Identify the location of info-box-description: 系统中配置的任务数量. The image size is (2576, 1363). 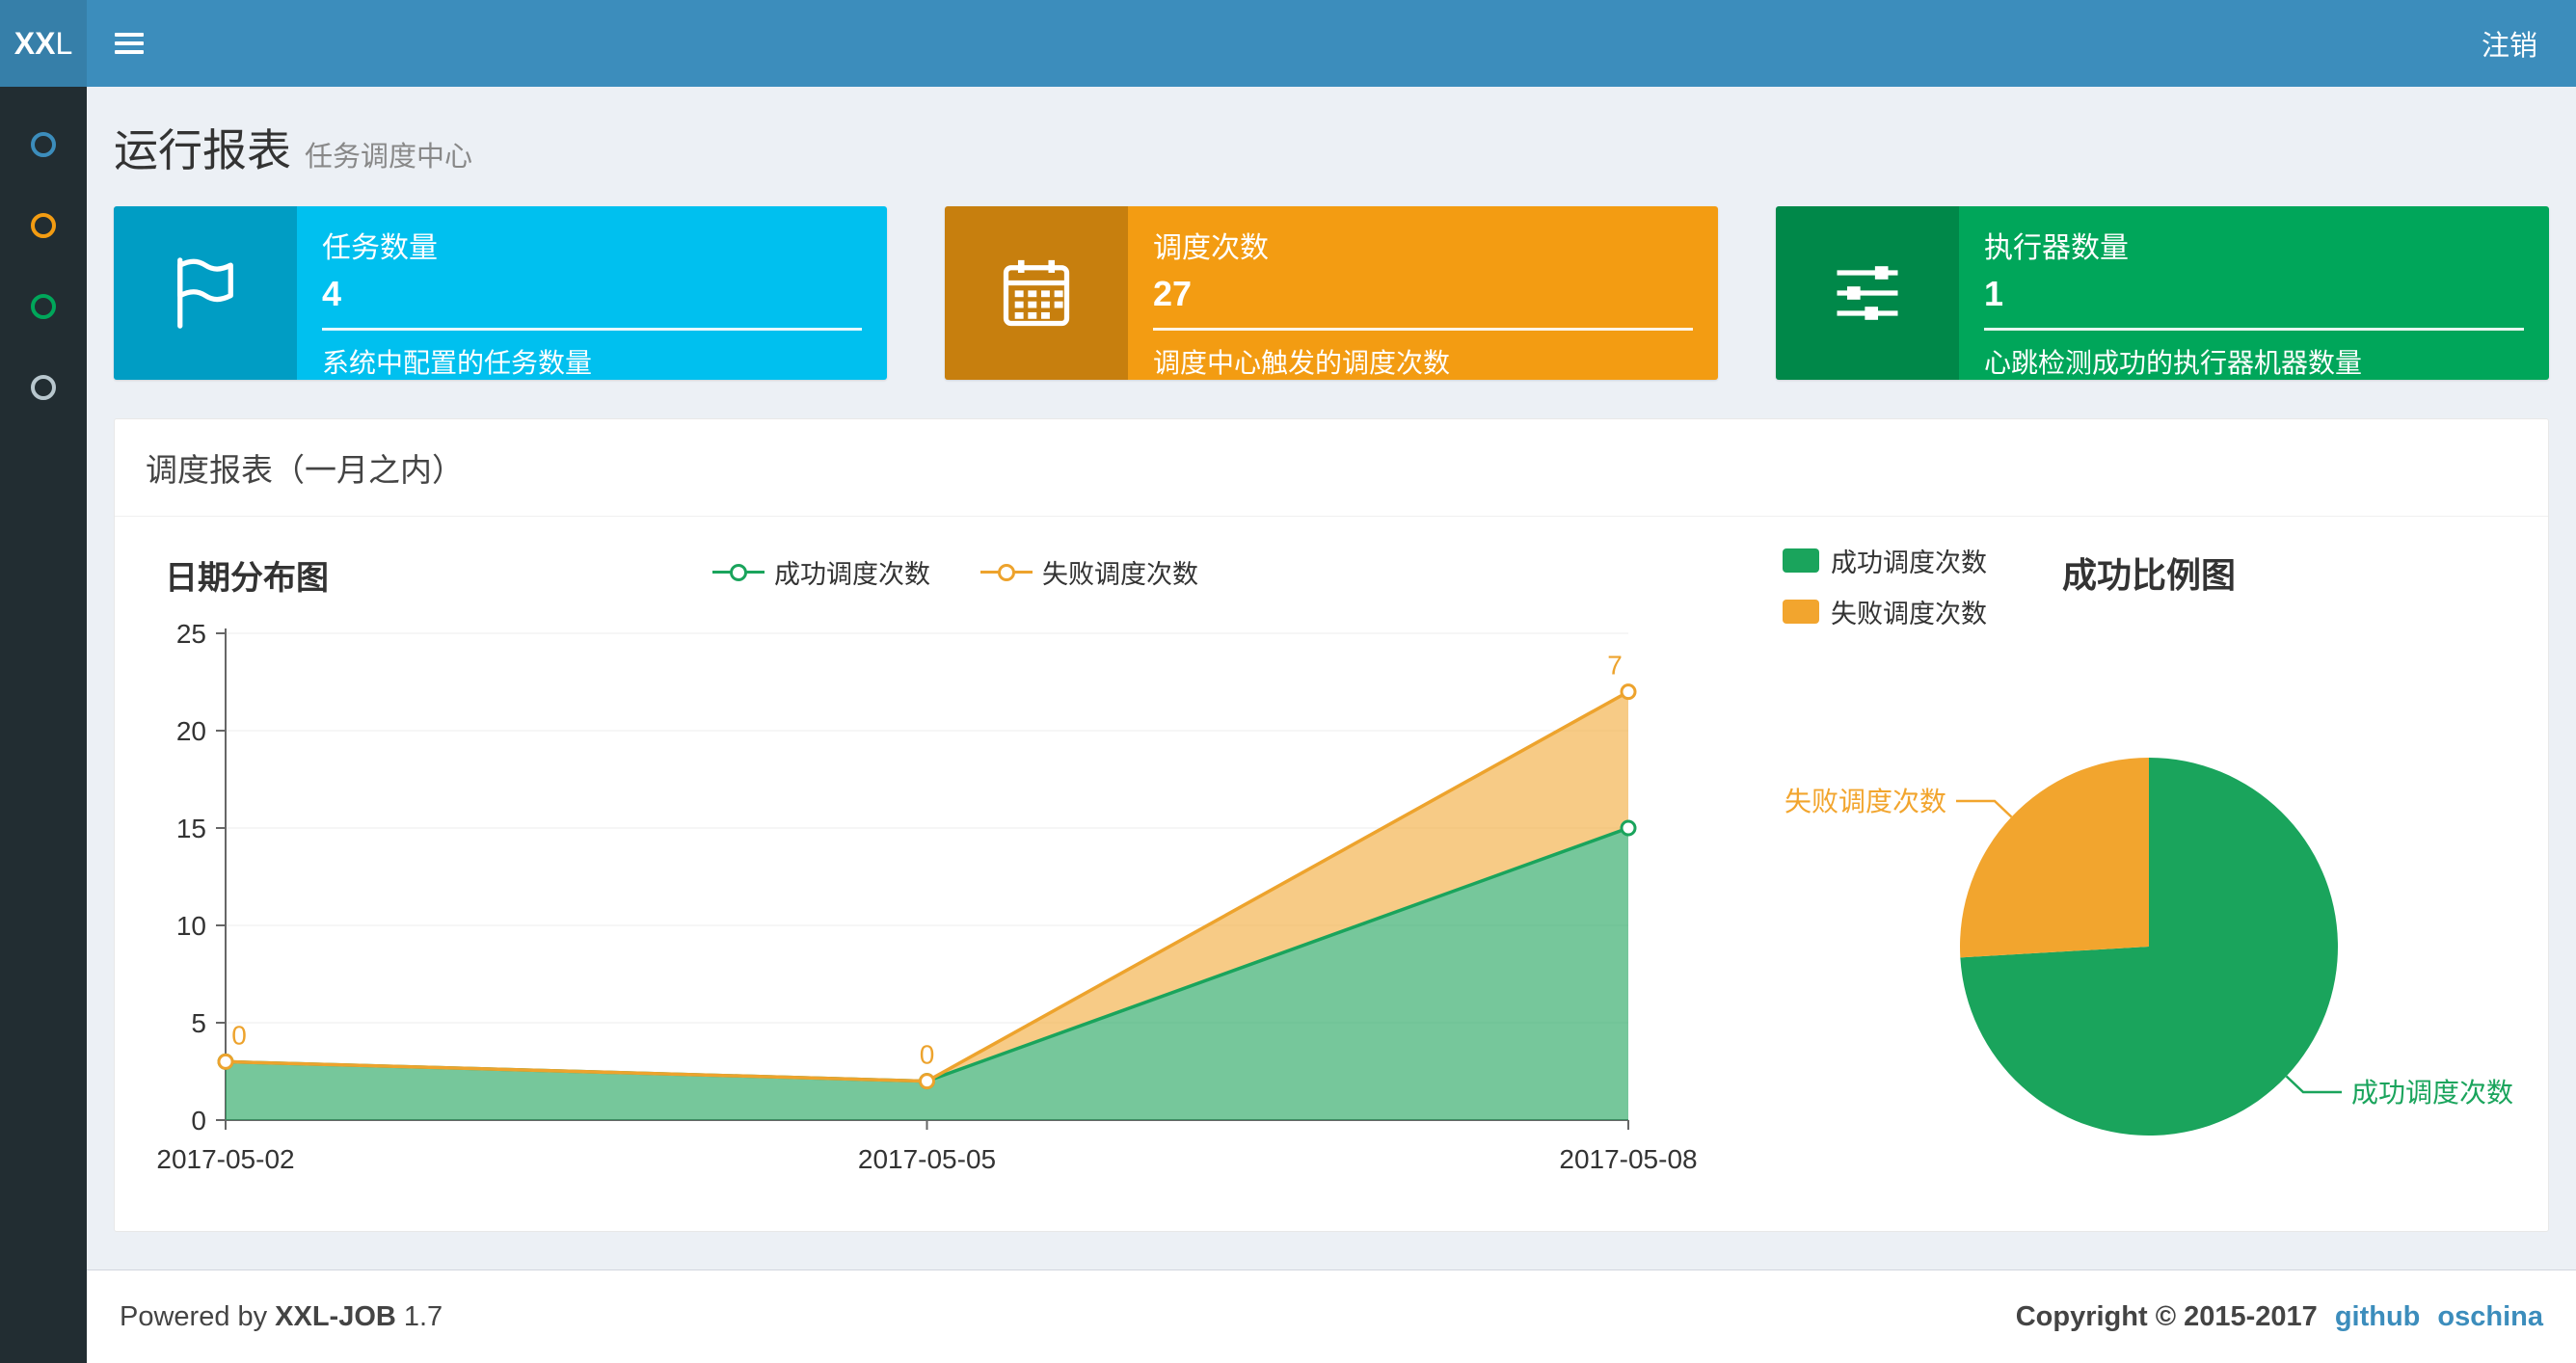
(458, 363).